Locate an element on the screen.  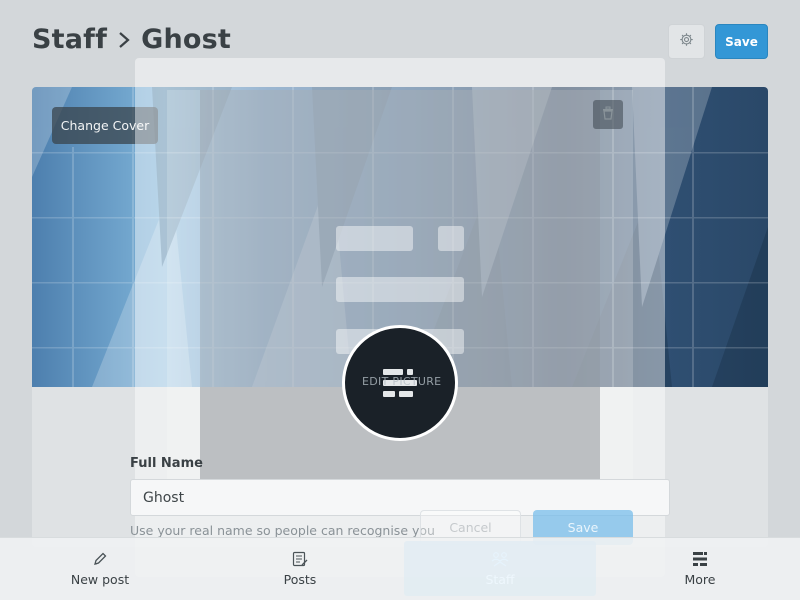
header-actions: Save is located at coordinates (718, 41).